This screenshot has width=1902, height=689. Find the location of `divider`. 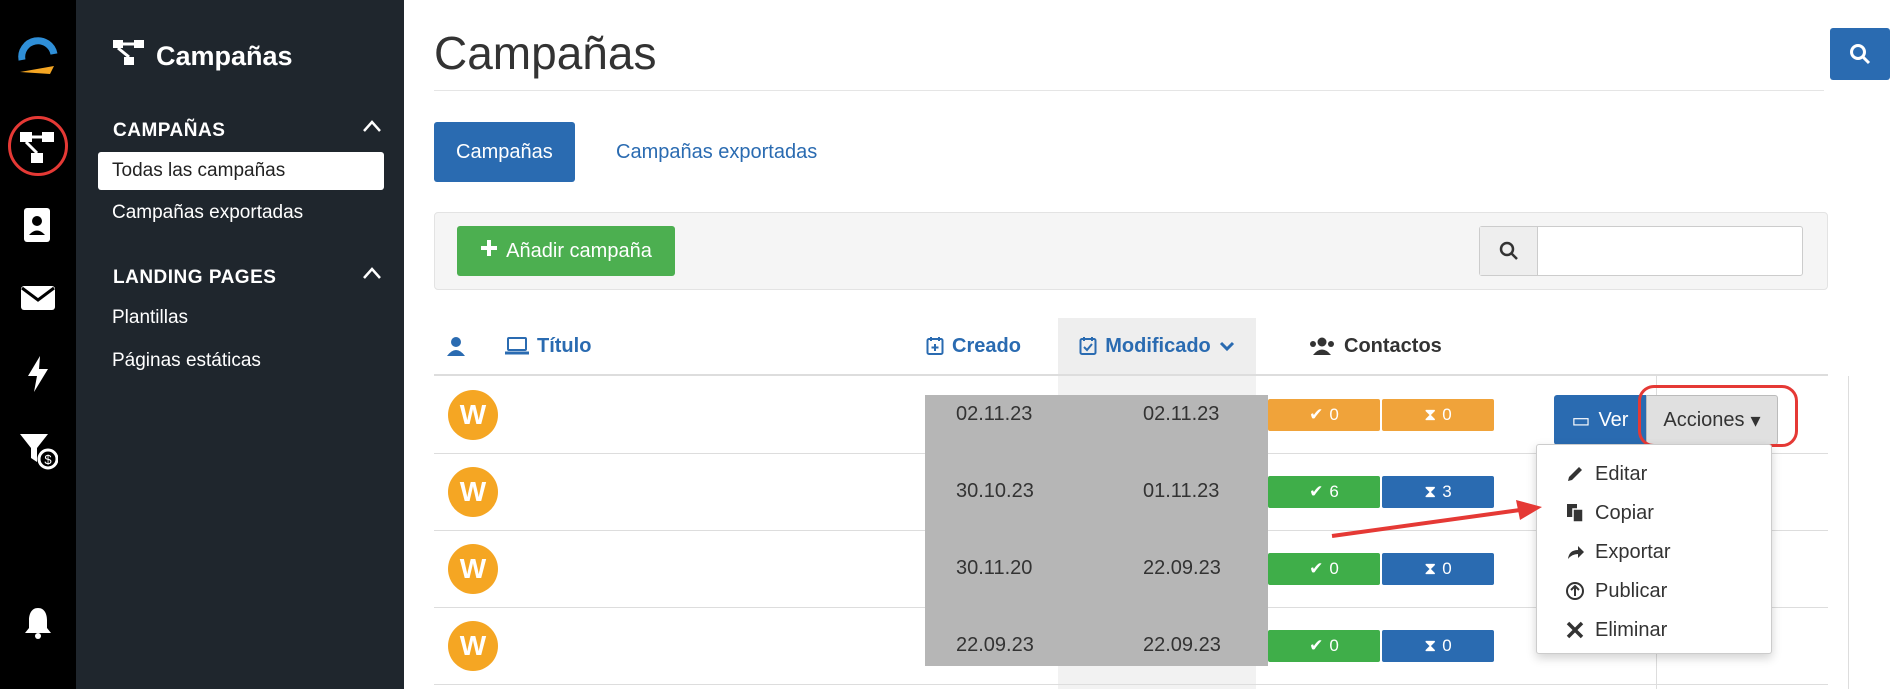

divider is located at coordinates (1129, 90).